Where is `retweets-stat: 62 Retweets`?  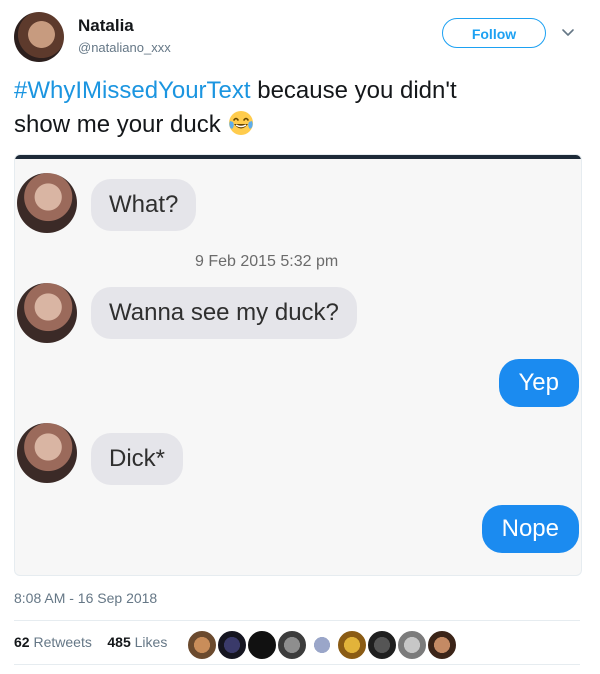 retweets-stat: 62 Retweets is located at coordinates (53, 642).